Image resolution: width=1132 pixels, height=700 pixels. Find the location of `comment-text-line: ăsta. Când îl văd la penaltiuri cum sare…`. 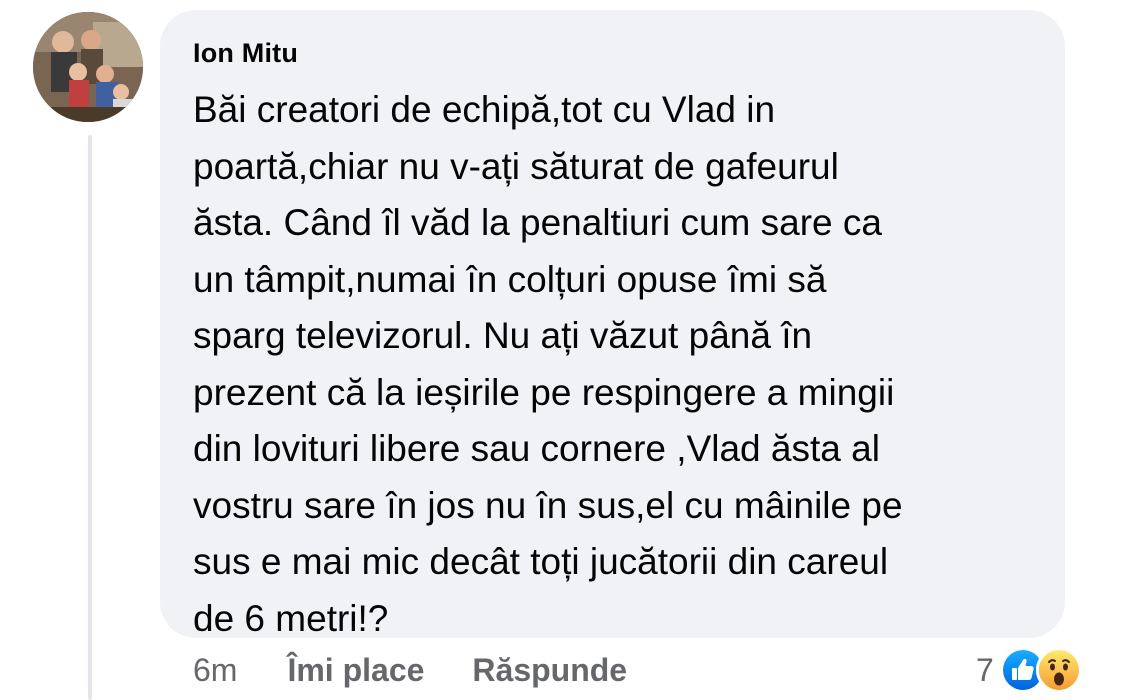

comment-text-line: ăsta. Când îl văd la penaltiuri cum sare… is located at coordinates (537, 222).